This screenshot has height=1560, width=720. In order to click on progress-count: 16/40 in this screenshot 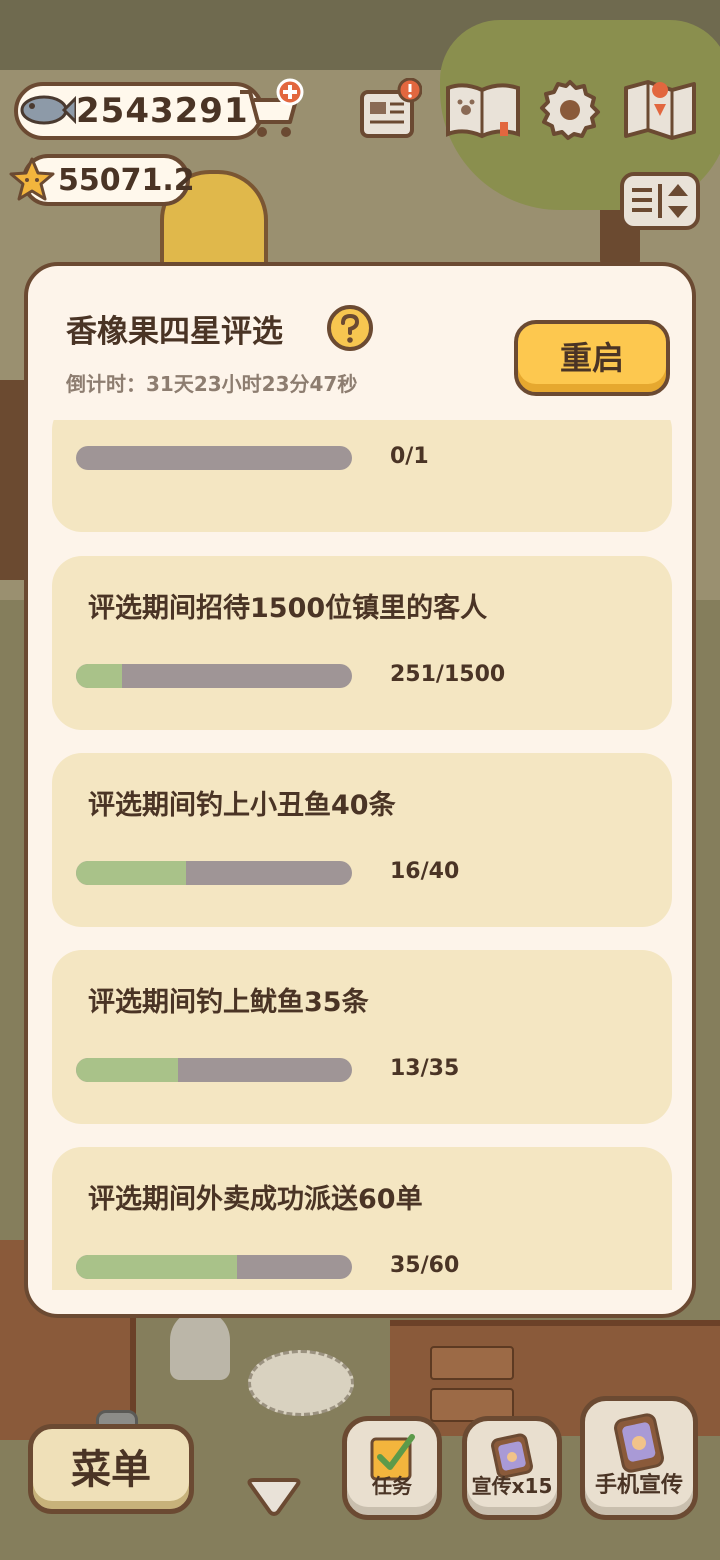, I will do `click(425, 871)`.